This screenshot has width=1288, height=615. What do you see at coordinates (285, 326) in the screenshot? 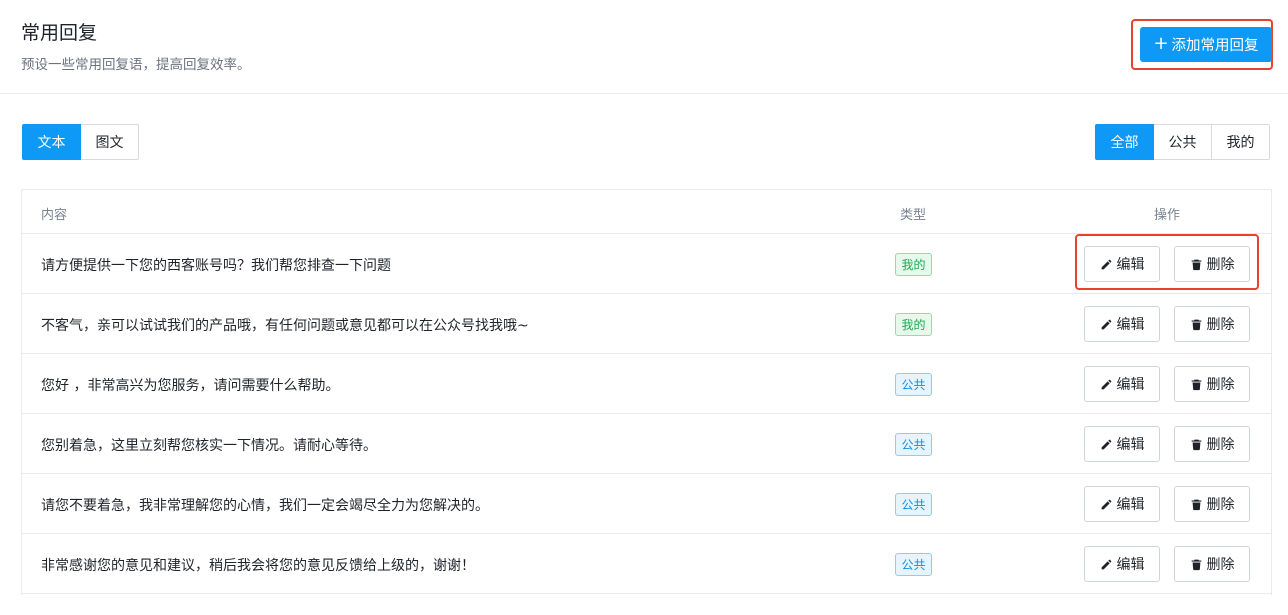
I see `reply-content: 不客气，亲可以试试我们的产品哦，有任何问题或意见都可以在公众号找我哦~` at bounding box center [285, 326].